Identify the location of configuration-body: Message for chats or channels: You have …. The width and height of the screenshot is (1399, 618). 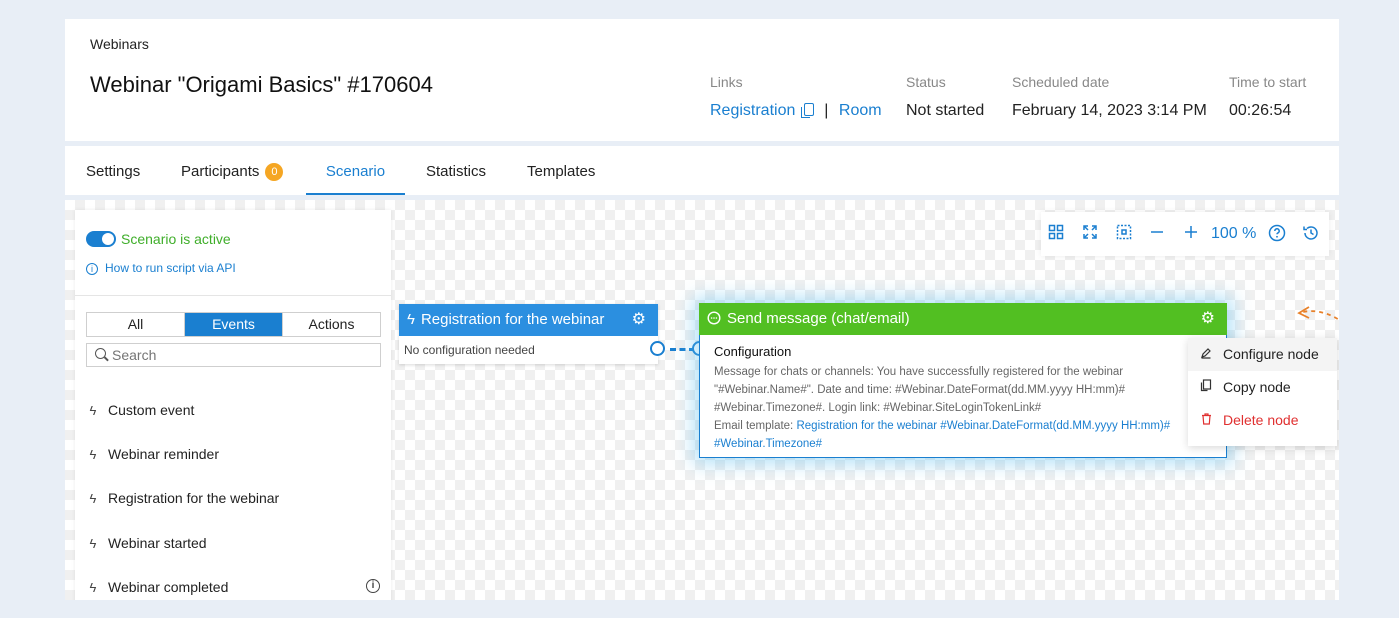
(963, 406).